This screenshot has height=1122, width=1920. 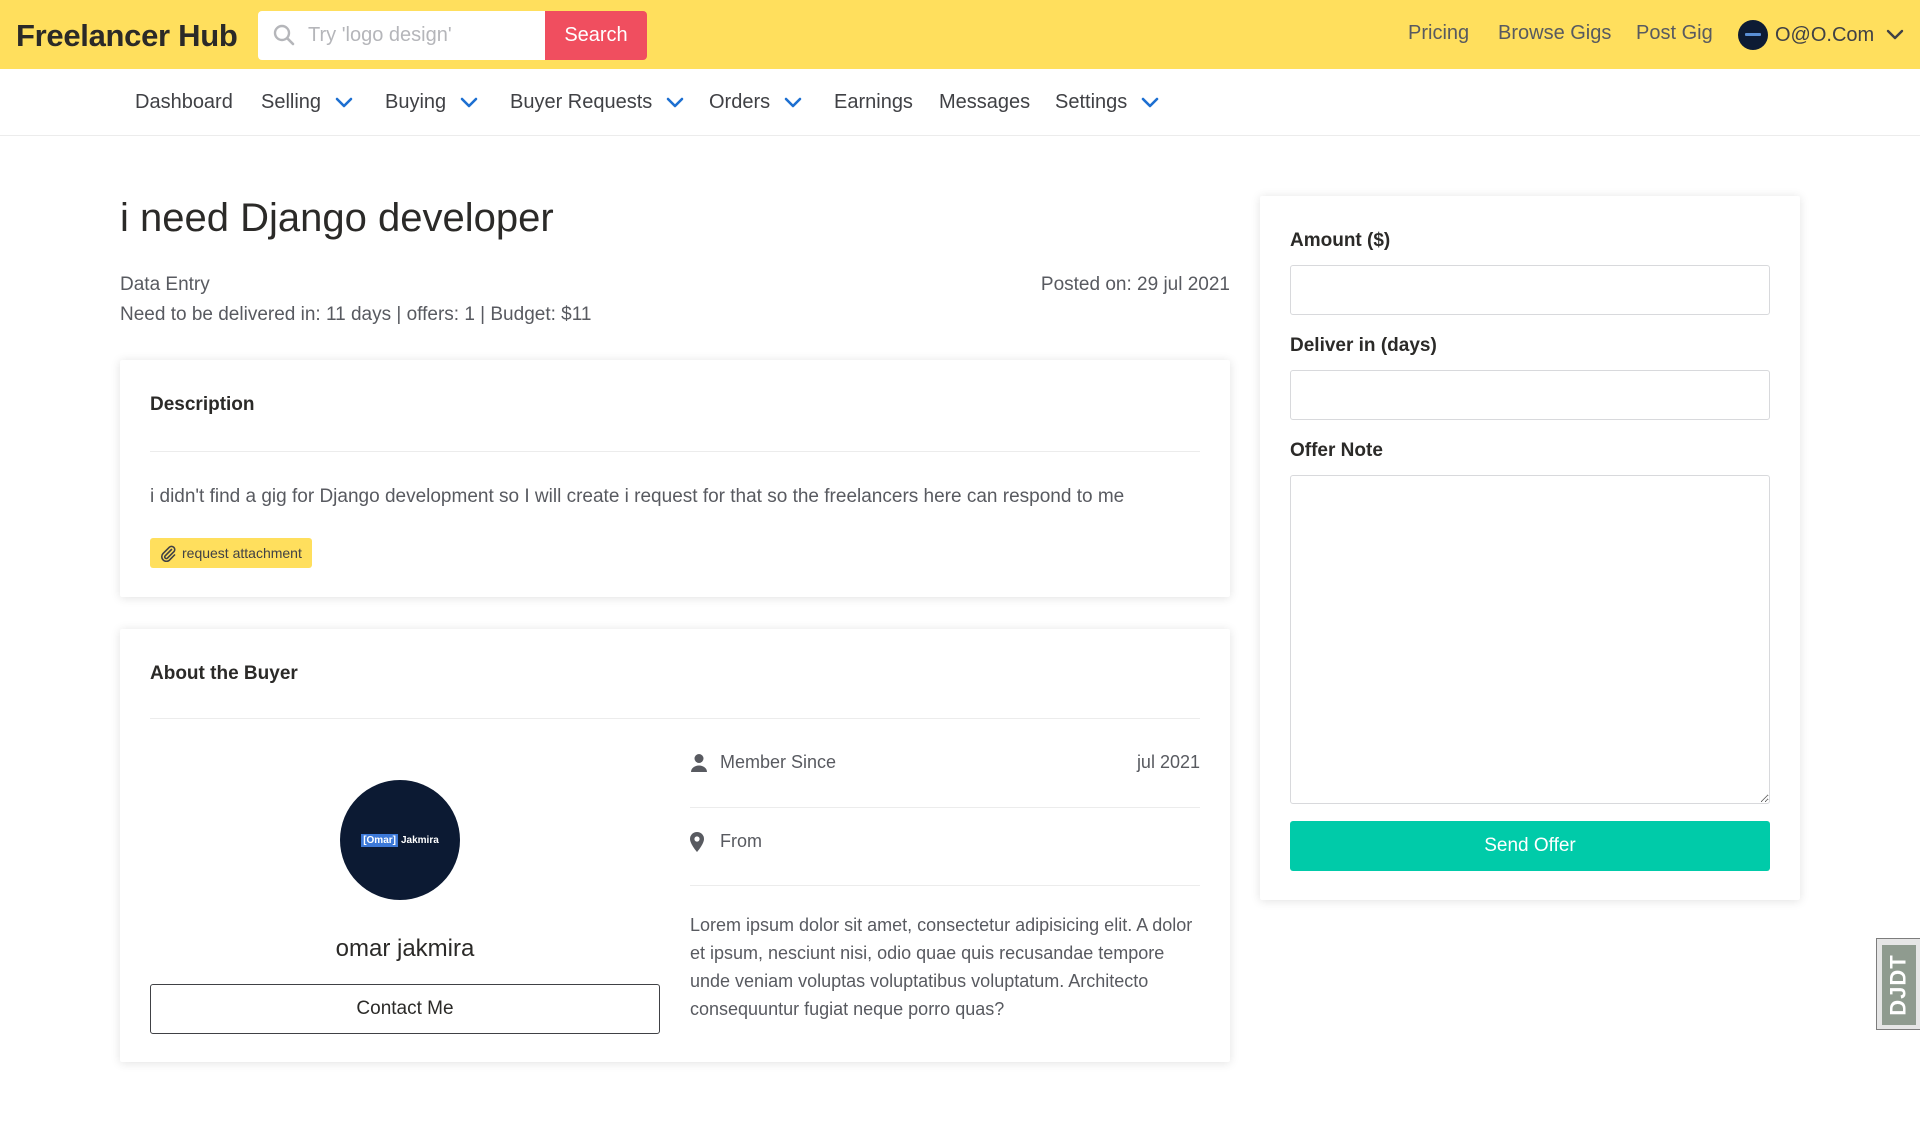 What do you see at coordinates (1438, 33) in the screenshot?
I see `pricing-link: Pricing` at bounding box center [1438, 33].